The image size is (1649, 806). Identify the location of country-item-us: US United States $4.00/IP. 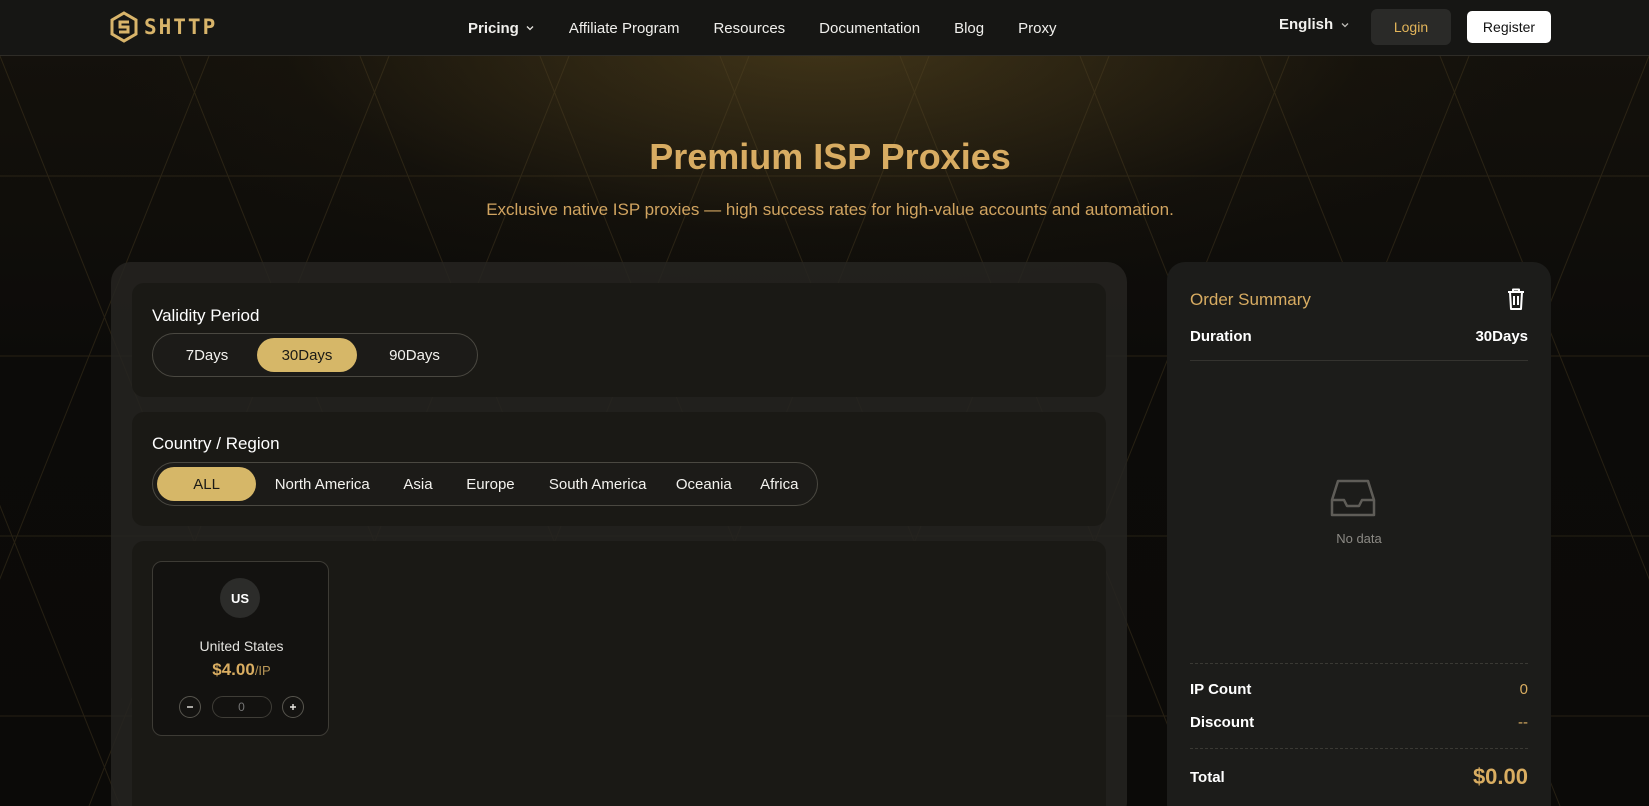
(240, 648).